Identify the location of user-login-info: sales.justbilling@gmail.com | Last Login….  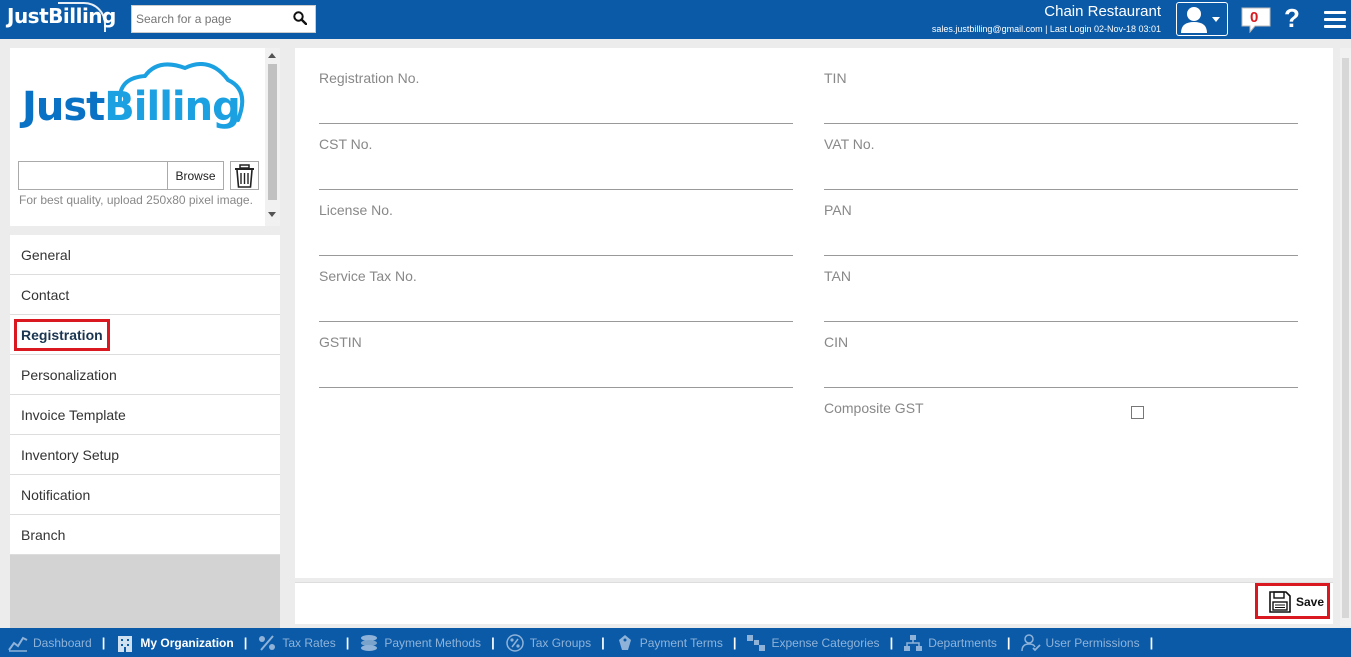
(1046, 29).